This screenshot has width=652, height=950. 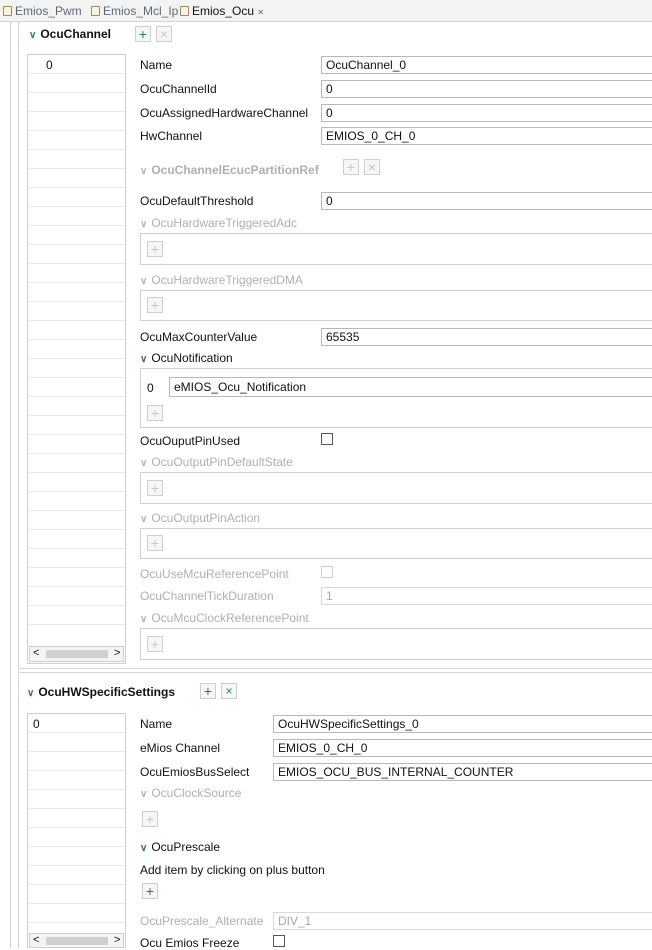 I want to click on name-label: Name, so click(x=156, y=65).